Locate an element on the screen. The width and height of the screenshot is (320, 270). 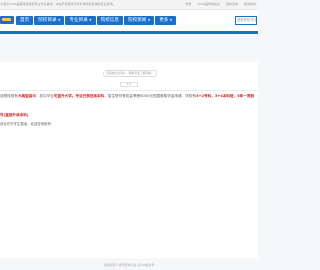
top-notice: 为满足2026届报考院校和专业学生需求，本站开通留学生专升本院校查询和专业查询。 is located at coordinates (58, 4).